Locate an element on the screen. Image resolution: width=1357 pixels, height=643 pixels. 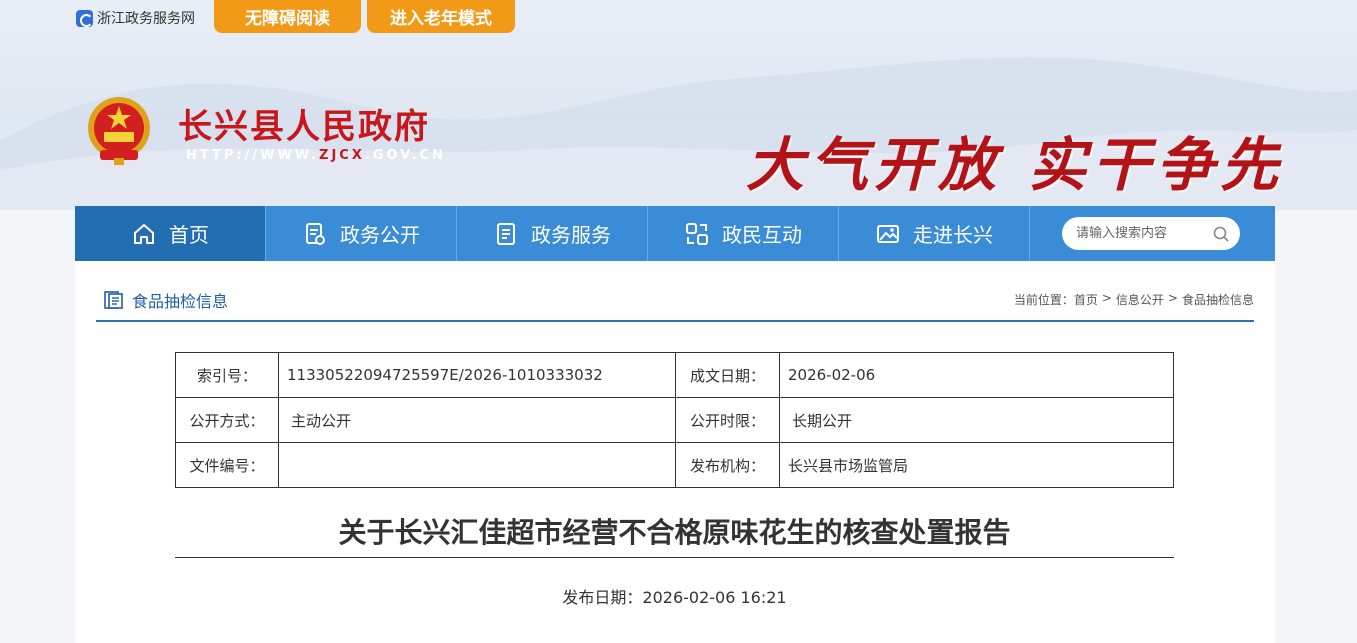
nav-item-gov-services: 政务服务 is located at coordinates (552, 233).